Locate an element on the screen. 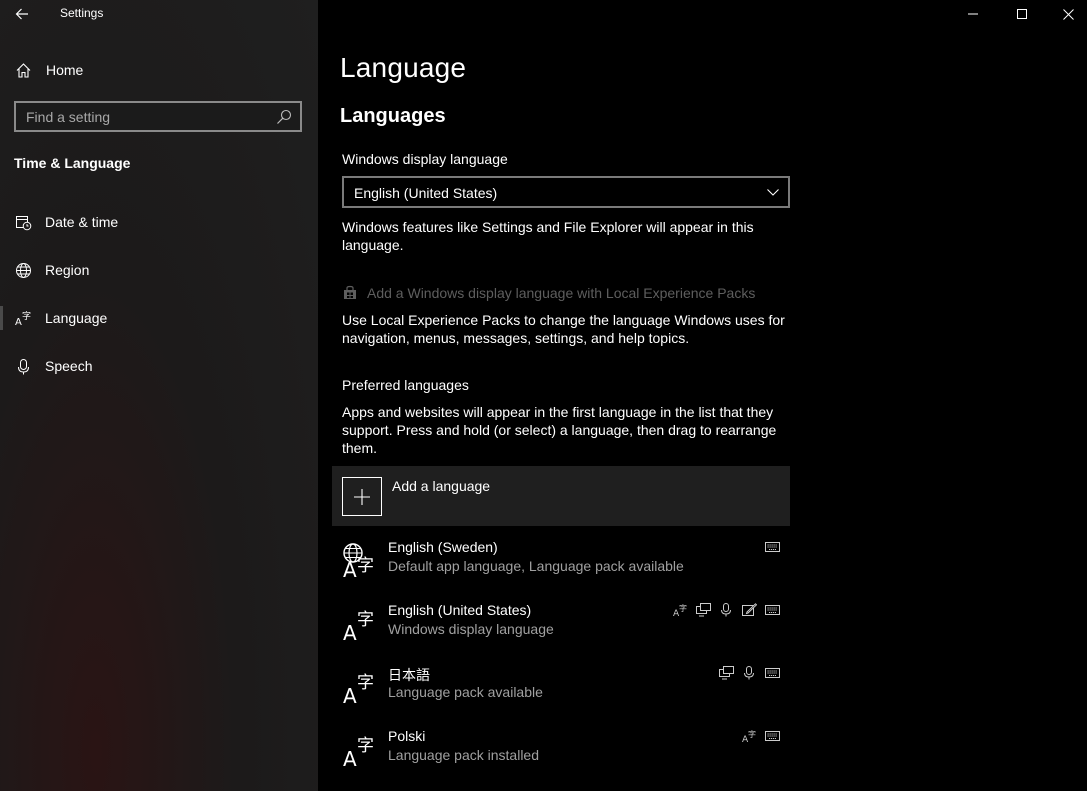 The width and height of the screenshot is (1087, 791). chevron-down-icon is located at coordinates (773, 192).